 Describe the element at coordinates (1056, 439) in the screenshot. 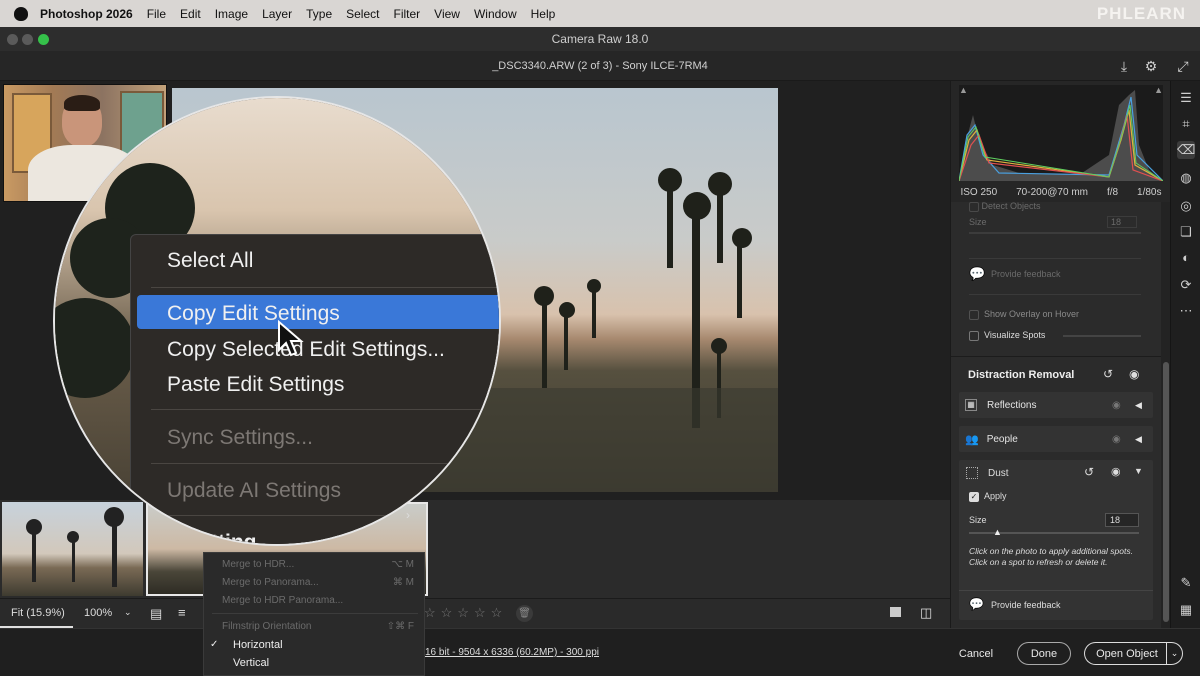

I see `people-row: 👥 People ◉ ◀` at that location.